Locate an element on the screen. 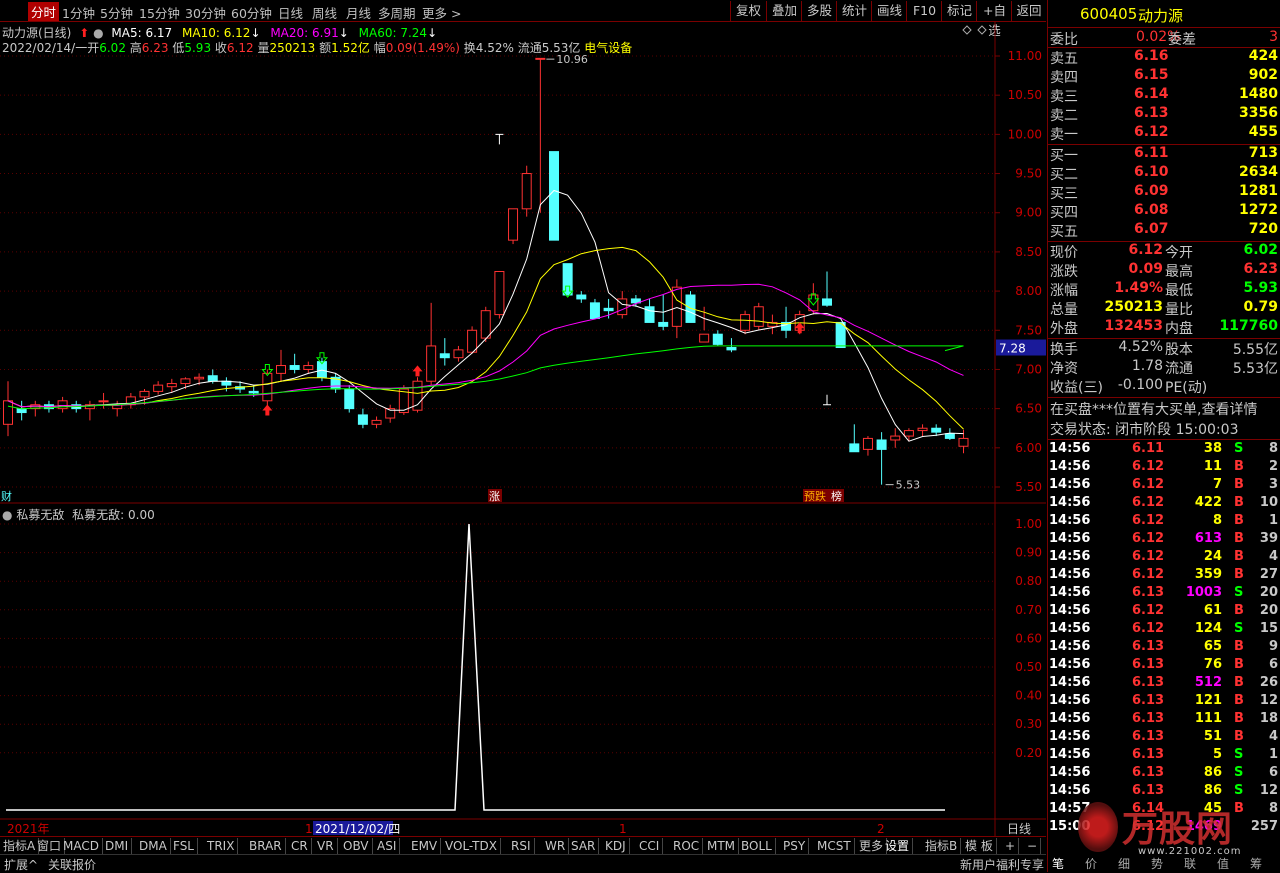 The image size is (1280, 873). order-book-row: 卖四 6.15 902 is located at coordinates (1164, 76).